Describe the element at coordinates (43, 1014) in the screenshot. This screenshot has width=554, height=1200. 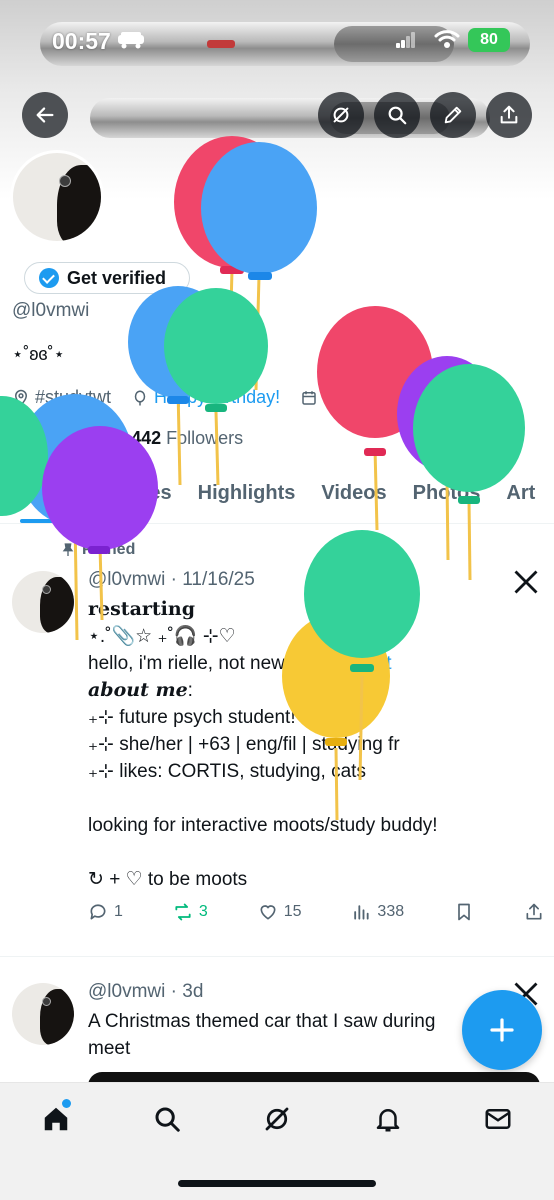
I see `post2-avatar` at that location.